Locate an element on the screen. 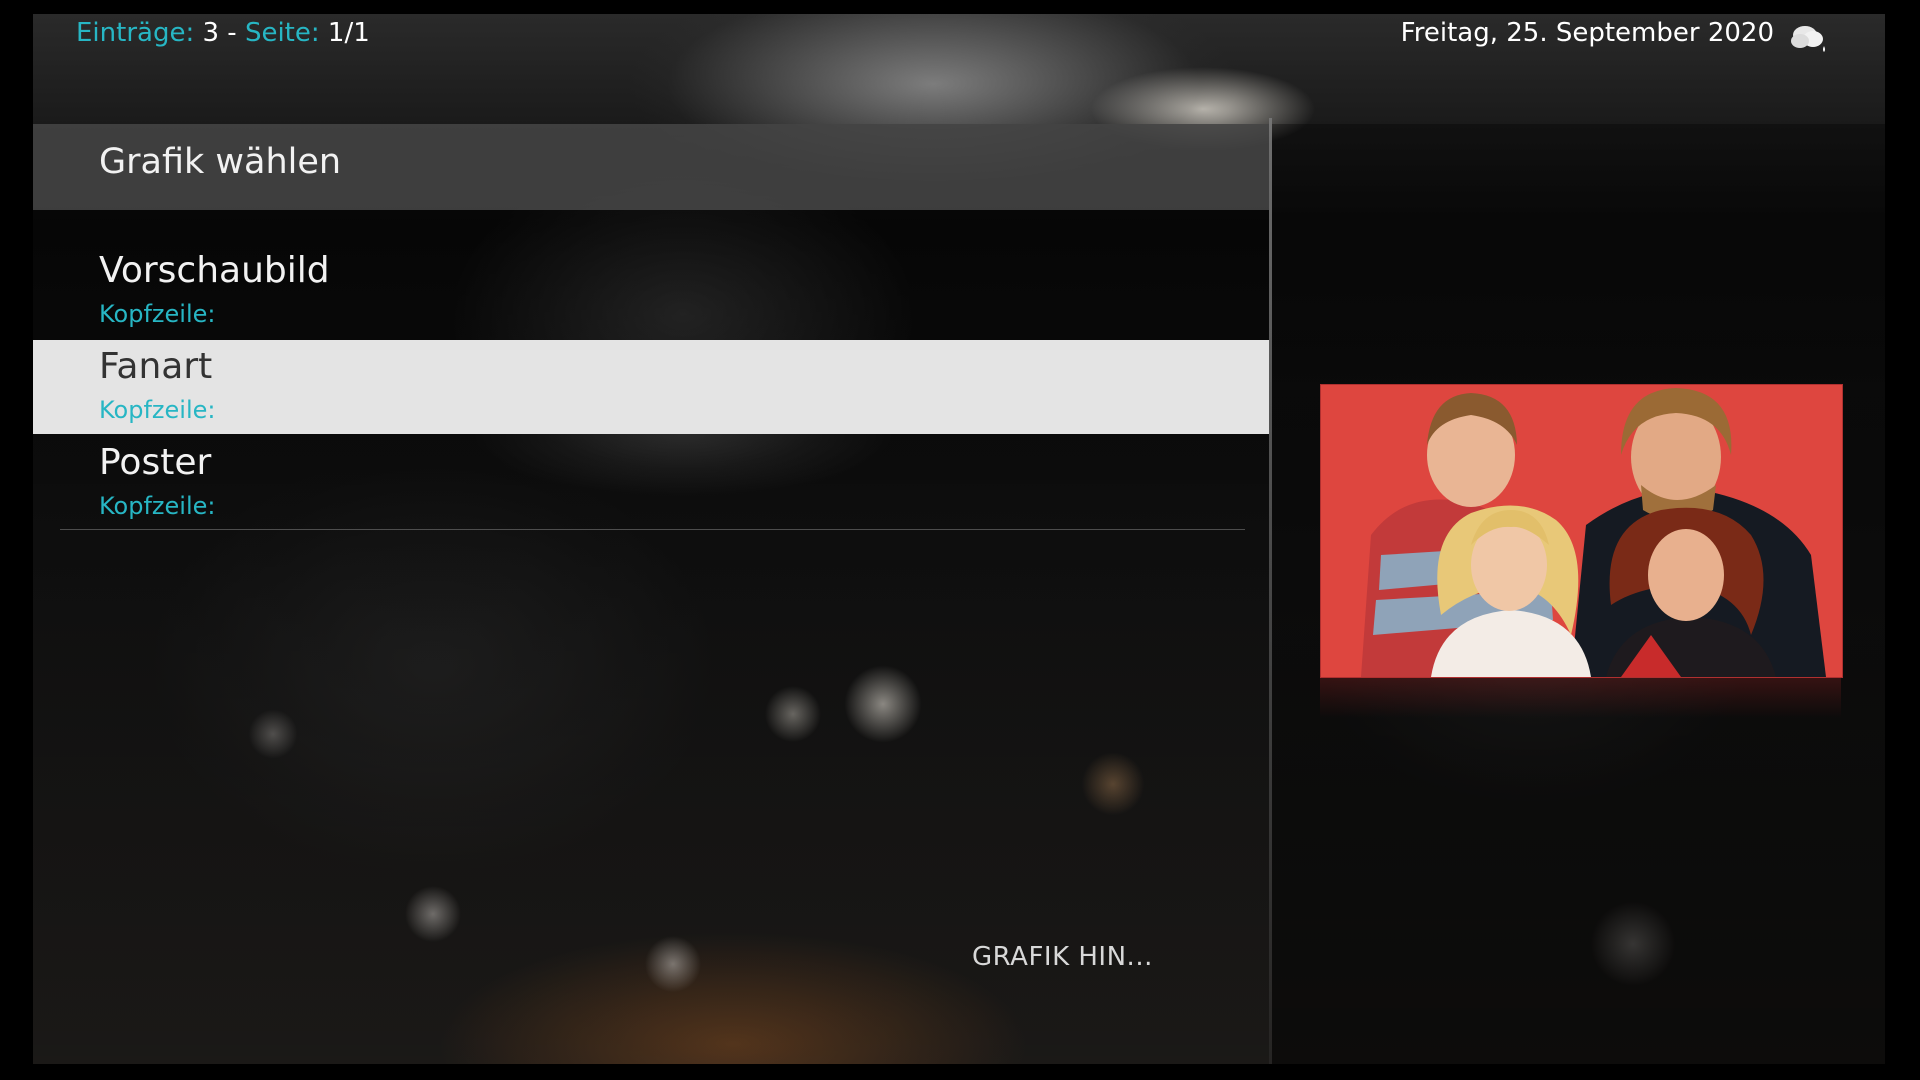  dialog-header: Grafik wählen is located at coordinates (651, 167).